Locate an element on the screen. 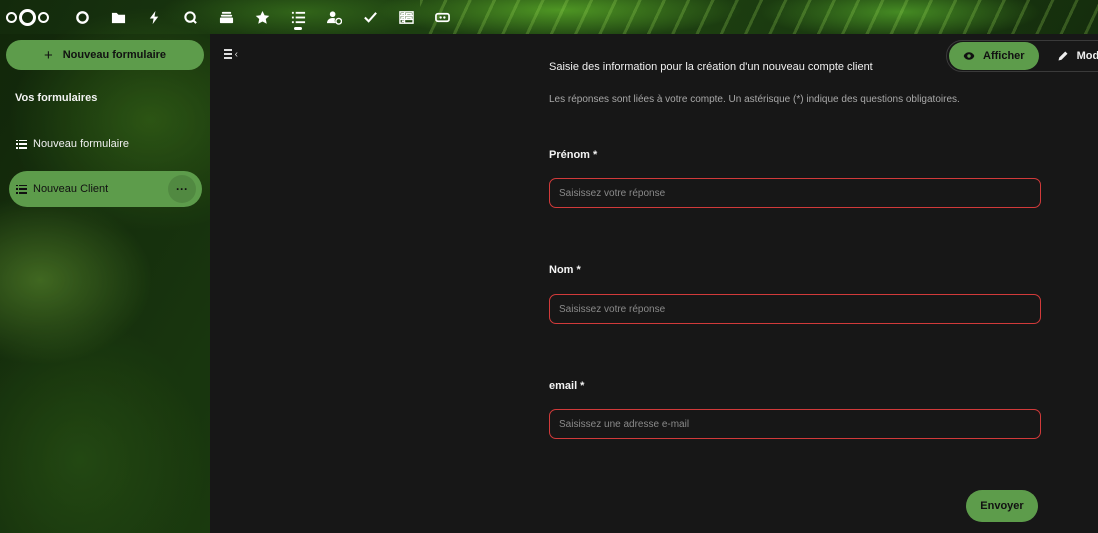 The image size is (1098, 533). question-label-prenom: Prénom * is located at coordinates (573, 155).